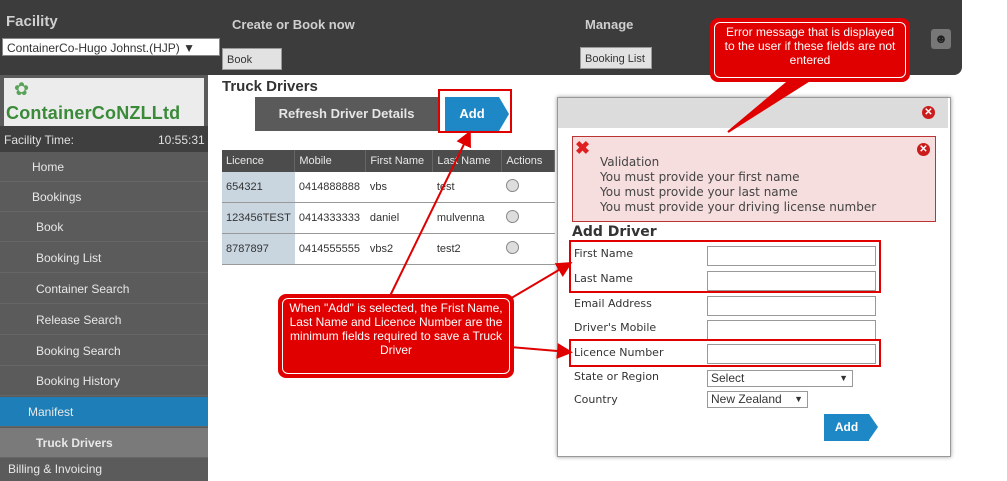 Image resolution: width=1007 pixels, height=481 pixels. Describe the element at coordinates (769, 106) in the screenshot. I see `error-callout-pointer` at that location.